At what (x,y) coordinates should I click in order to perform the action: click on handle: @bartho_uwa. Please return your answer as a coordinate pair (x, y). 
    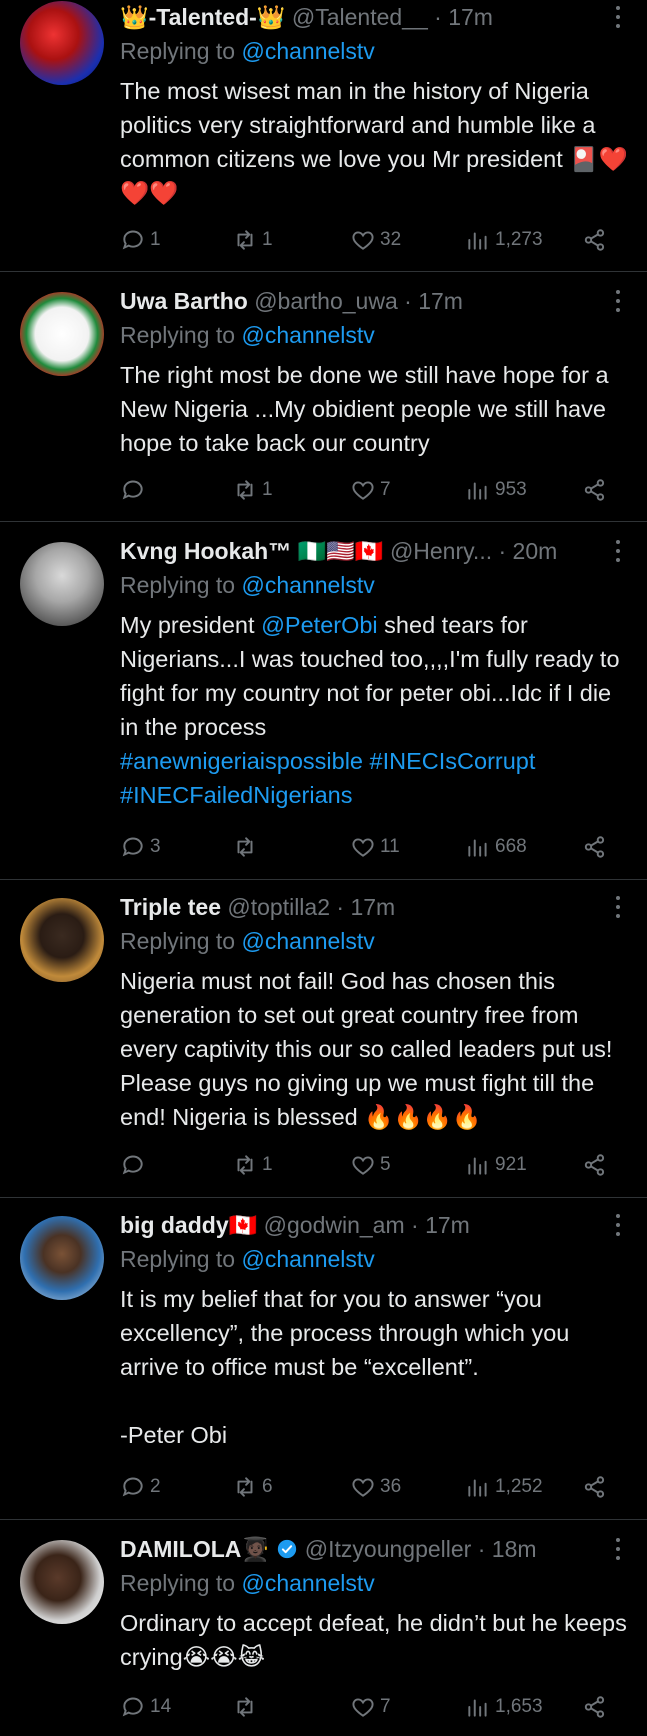
    Looking at the image, I should click on (326, 301).